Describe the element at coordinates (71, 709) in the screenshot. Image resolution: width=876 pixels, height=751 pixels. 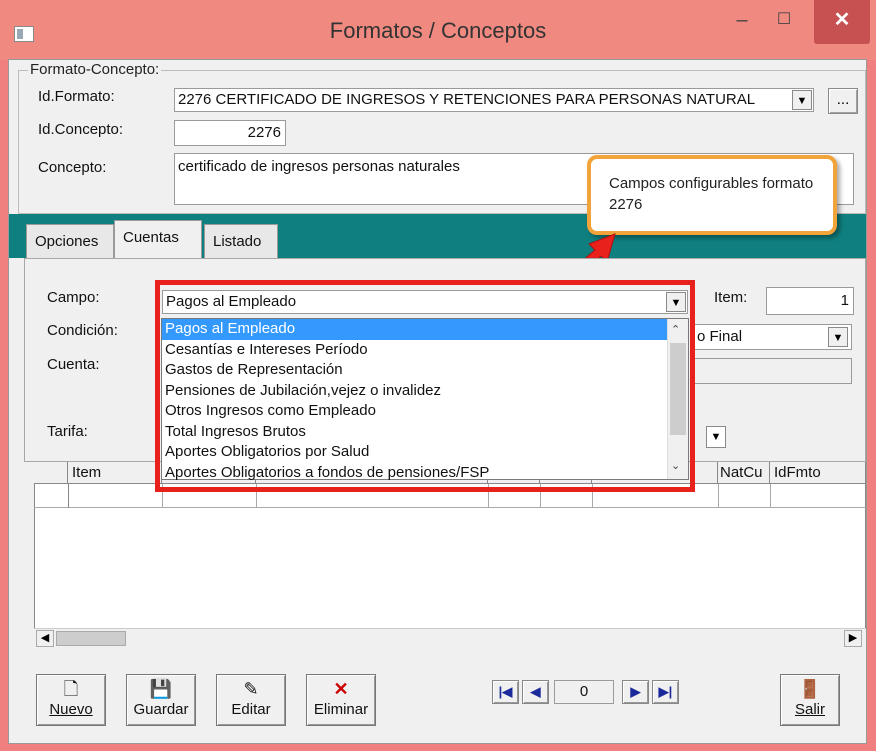
I see `nuevo-label: Nuevo` at that location.